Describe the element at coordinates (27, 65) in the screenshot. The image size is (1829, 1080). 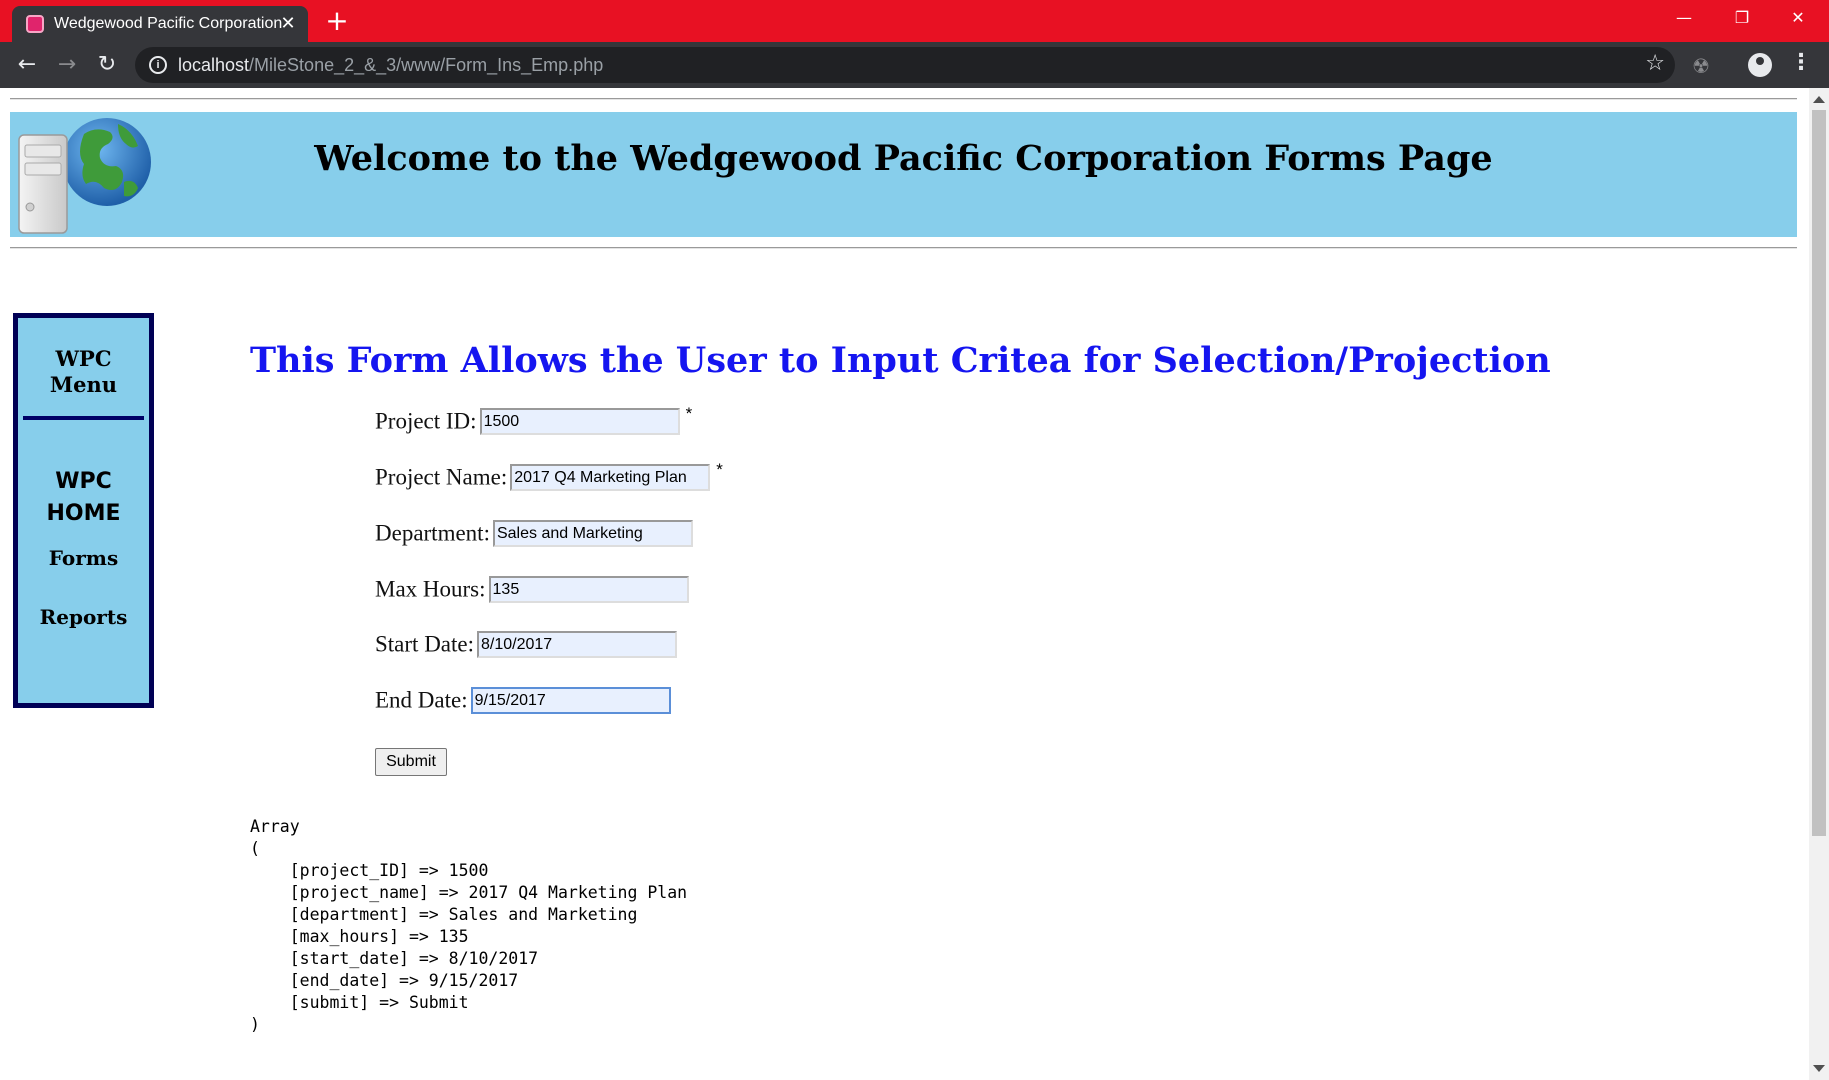
I see `back-arrow-icon: ←` at that location.